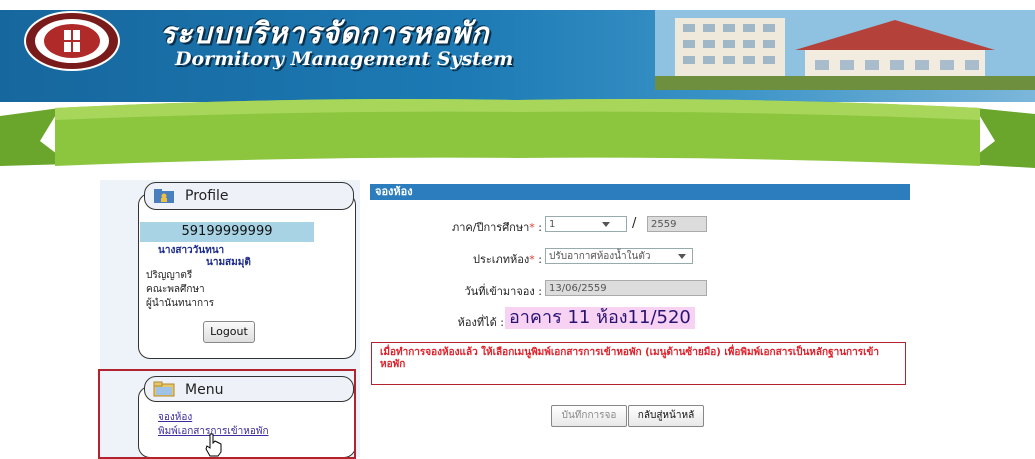 This screenshot has height=459, width=1035. Describe the element at coordinates (207, 196) in the screenshot. I see `profile-heading: Profile` at that location.